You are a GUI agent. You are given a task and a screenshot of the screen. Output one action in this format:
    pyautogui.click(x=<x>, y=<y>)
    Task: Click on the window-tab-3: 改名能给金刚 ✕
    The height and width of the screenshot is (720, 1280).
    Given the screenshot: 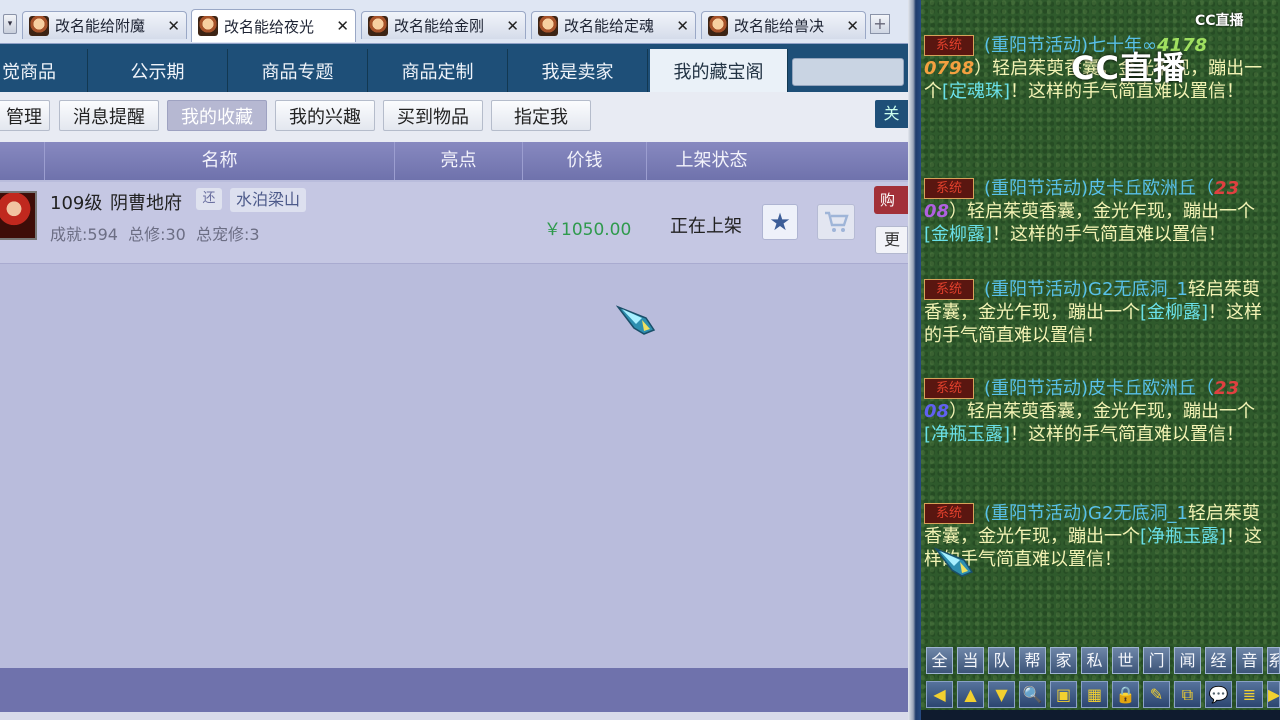 What is the action you would take?
    pyautogui.click(x=443, y=25)
    